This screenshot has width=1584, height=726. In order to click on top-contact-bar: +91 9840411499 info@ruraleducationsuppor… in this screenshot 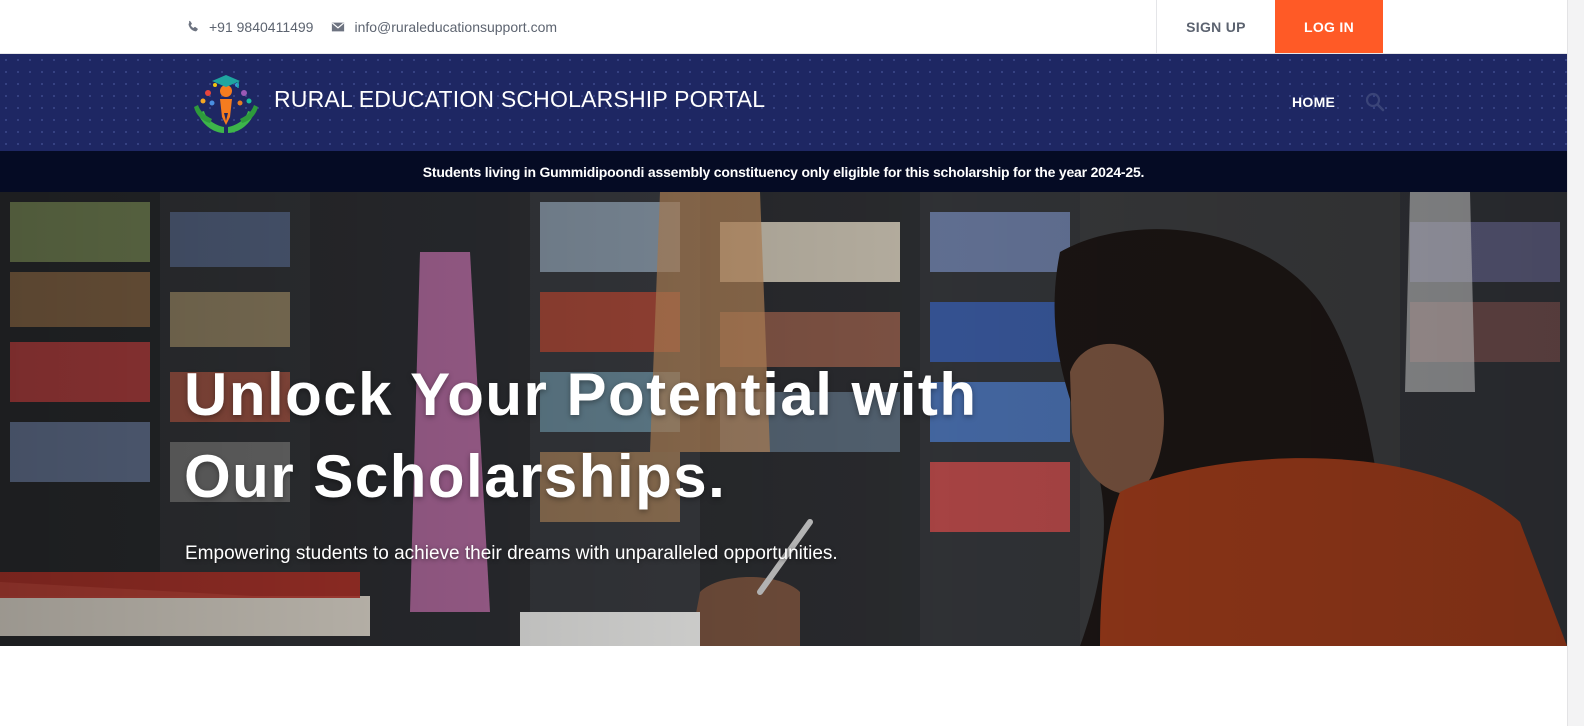, I will do `click(783, 27)`.